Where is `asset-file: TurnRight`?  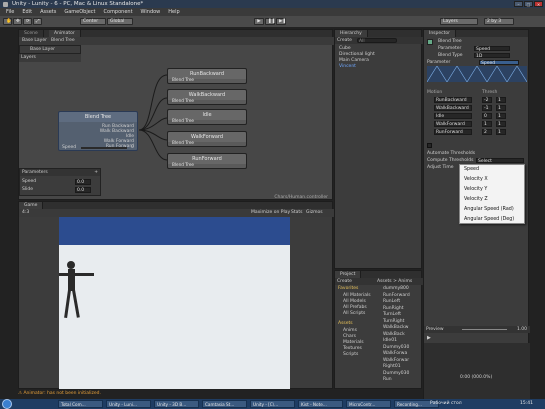 asset-file: TurnRight is located at coordinates (393, 321).